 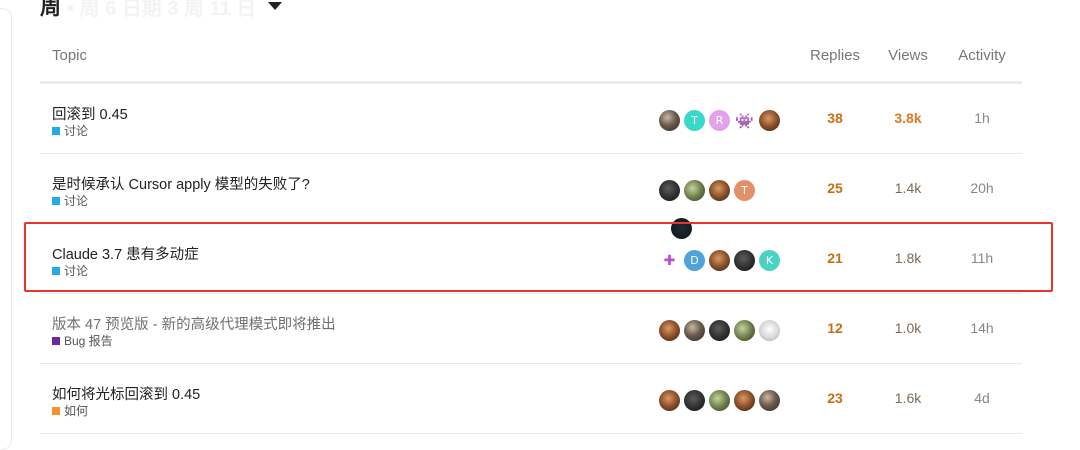 What do you see at coordinates (835, 328) in the screenshot?
I see `replies-count: 12` at bounding box center [835, 328].